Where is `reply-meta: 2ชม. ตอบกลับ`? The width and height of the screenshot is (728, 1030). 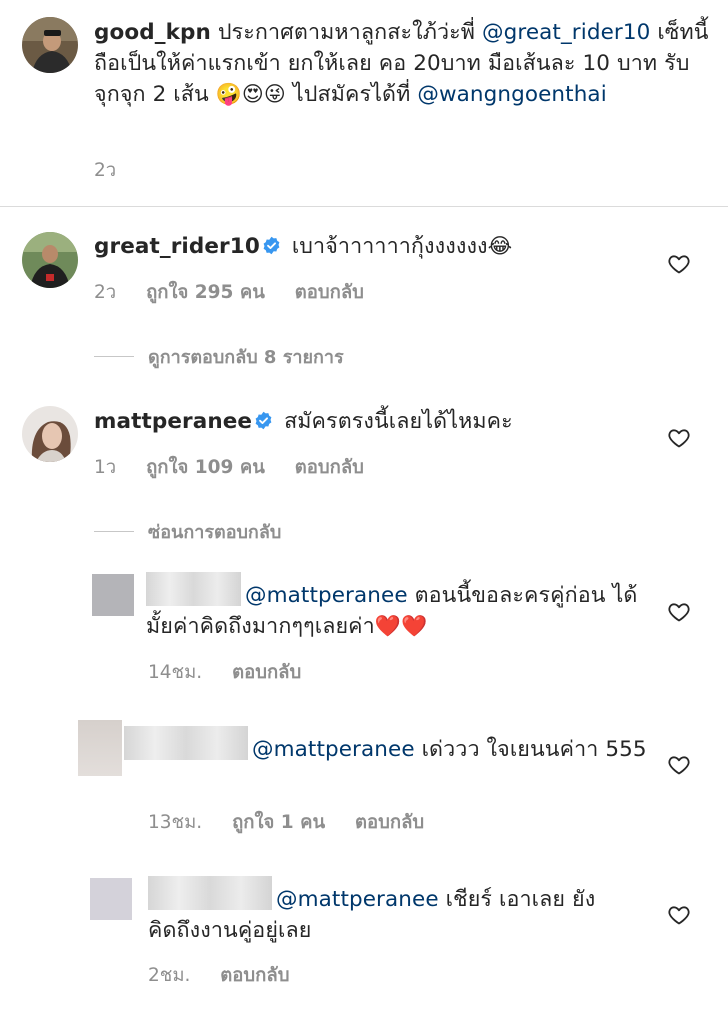 reply-meta: 2ชม. ตอบกลับ is located at coordinates (230, 975).